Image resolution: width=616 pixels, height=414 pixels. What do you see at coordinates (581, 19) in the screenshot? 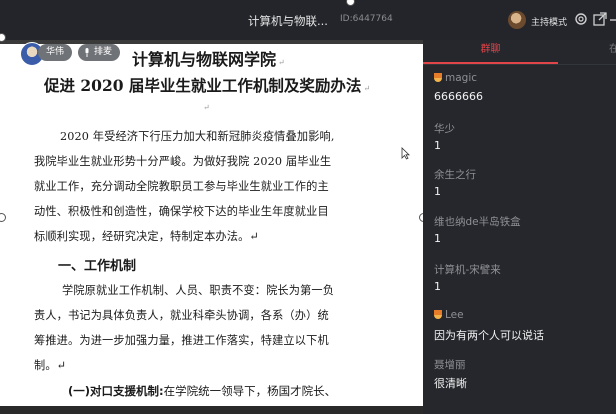
I see `settings-icon` at bounding box center [581, 19].